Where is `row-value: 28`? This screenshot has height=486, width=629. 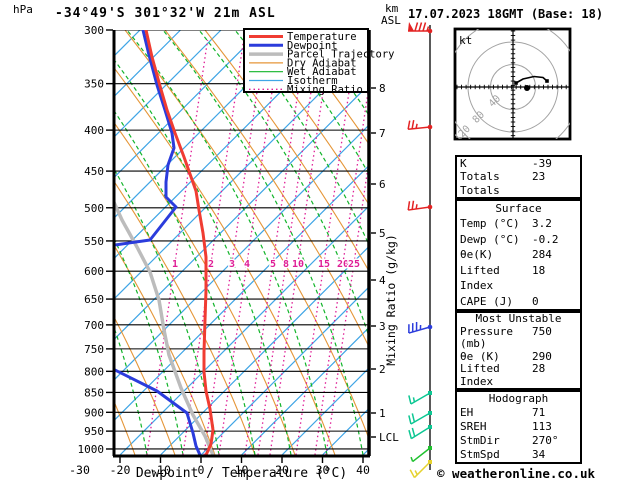 row-value: 28 is located at coordinates (539, 368).